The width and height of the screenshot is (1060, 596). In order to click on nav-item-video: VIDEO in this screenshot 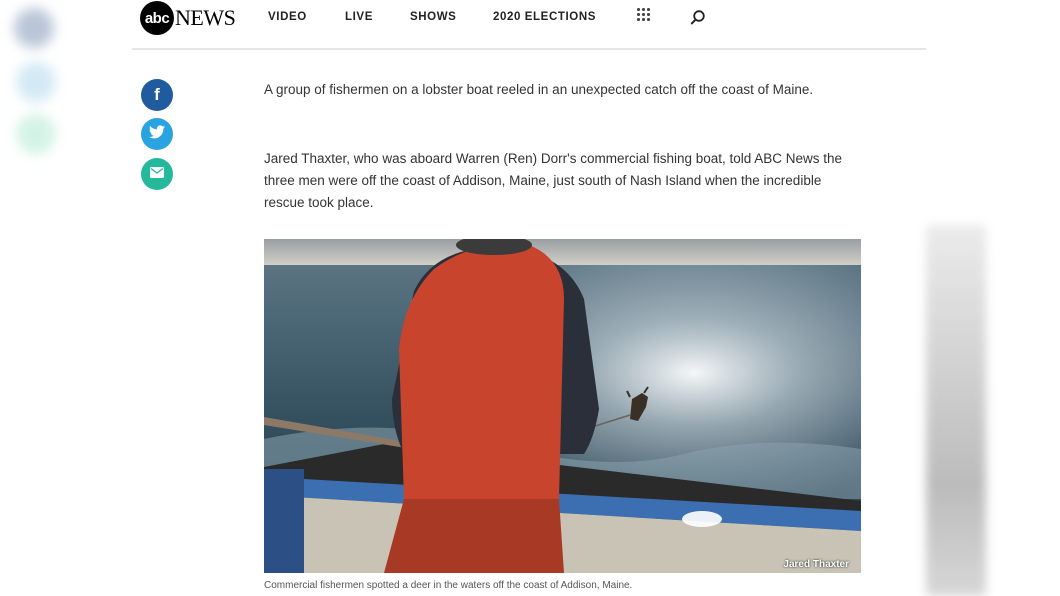, I will do `click(287, 17)`.